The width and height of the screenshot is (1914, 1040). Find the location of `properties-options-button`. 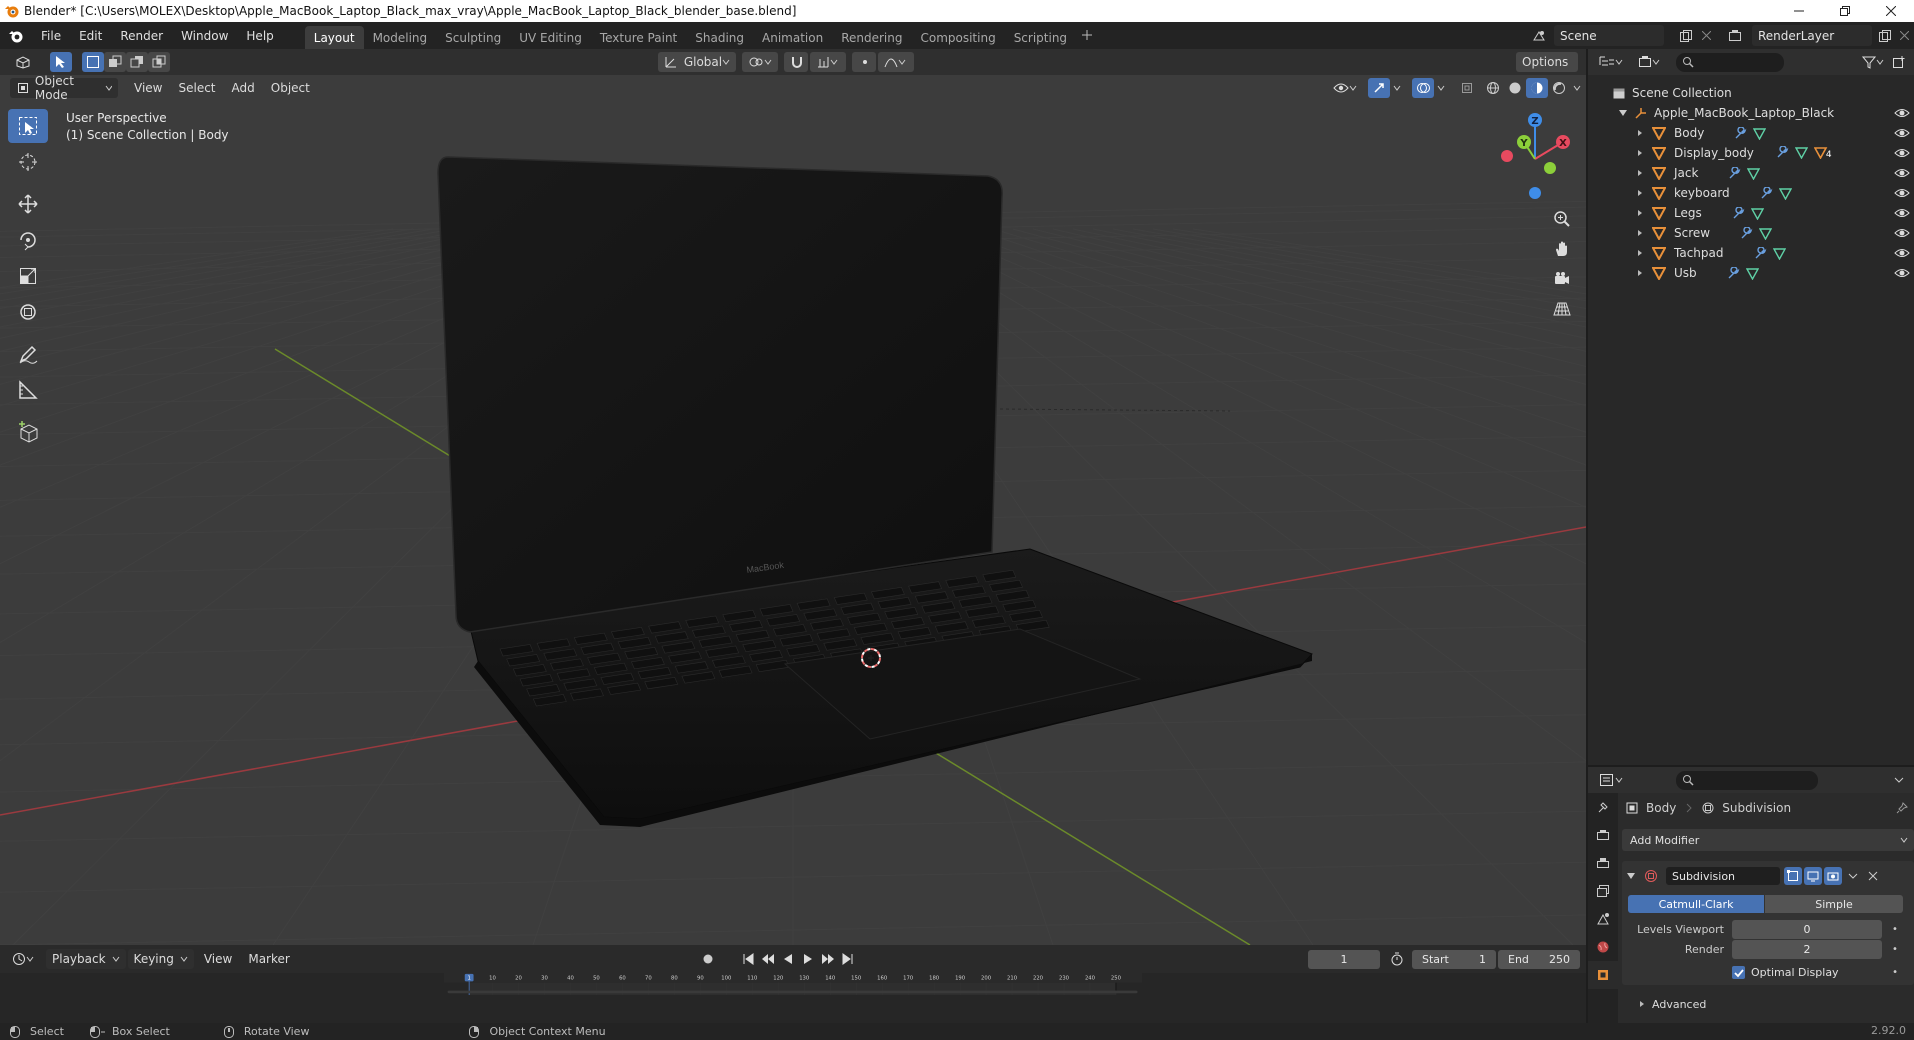

properties-options-button is located at coordinates (1899, 780).